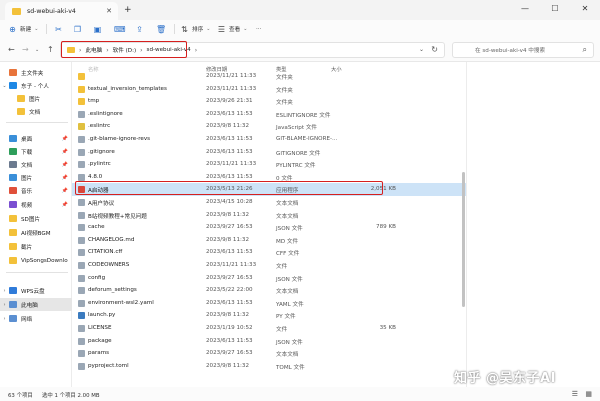  What do you see at coordinates (258, 29) in the screenshot?
I see `more-button: ···` at bounding box center [258, 29].